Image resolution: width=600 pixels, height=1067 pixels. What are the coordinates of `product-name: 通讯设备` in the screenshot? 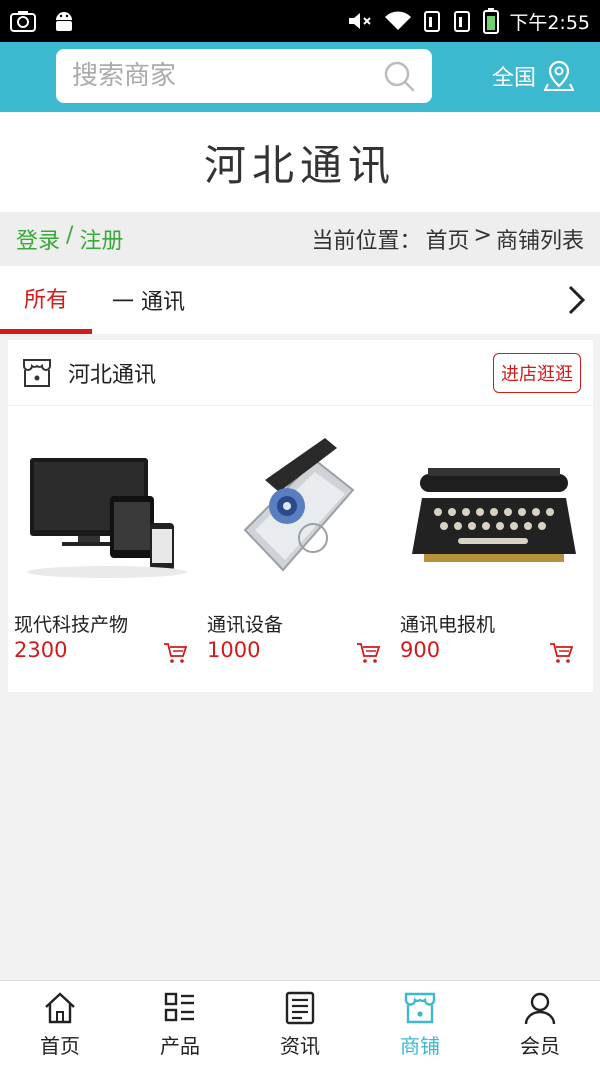 It's located at (245, 623).